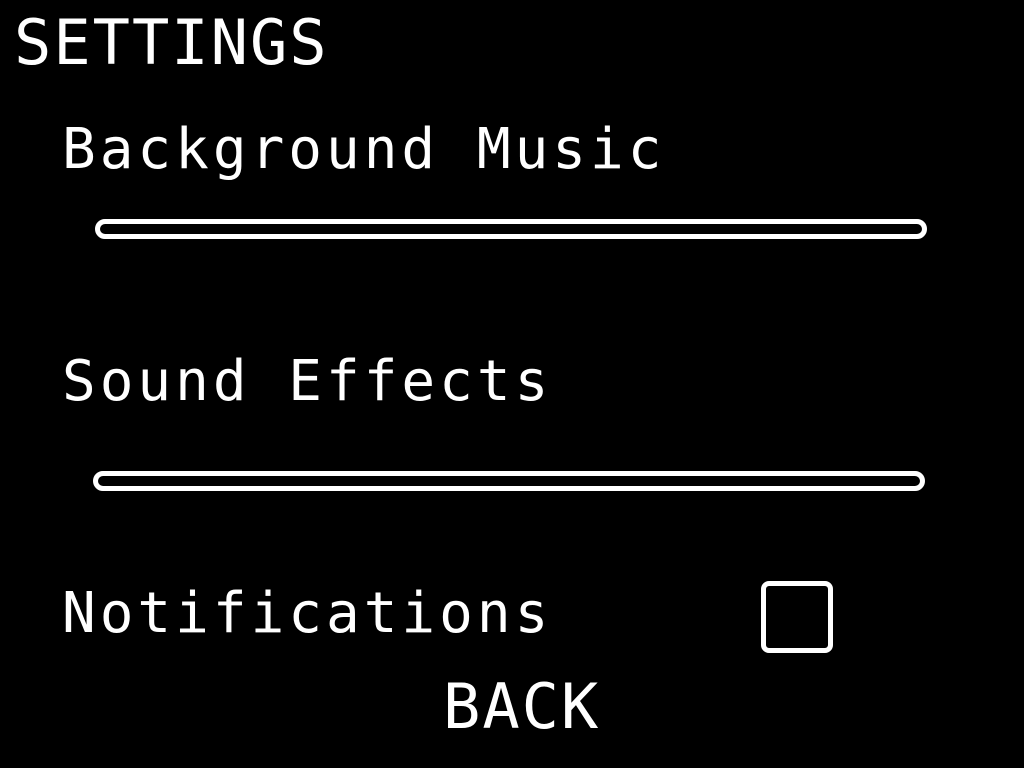  Describe the element at coordinates (171, 42) in the screenshot. I see `page-title: SETTINGS` at that location.